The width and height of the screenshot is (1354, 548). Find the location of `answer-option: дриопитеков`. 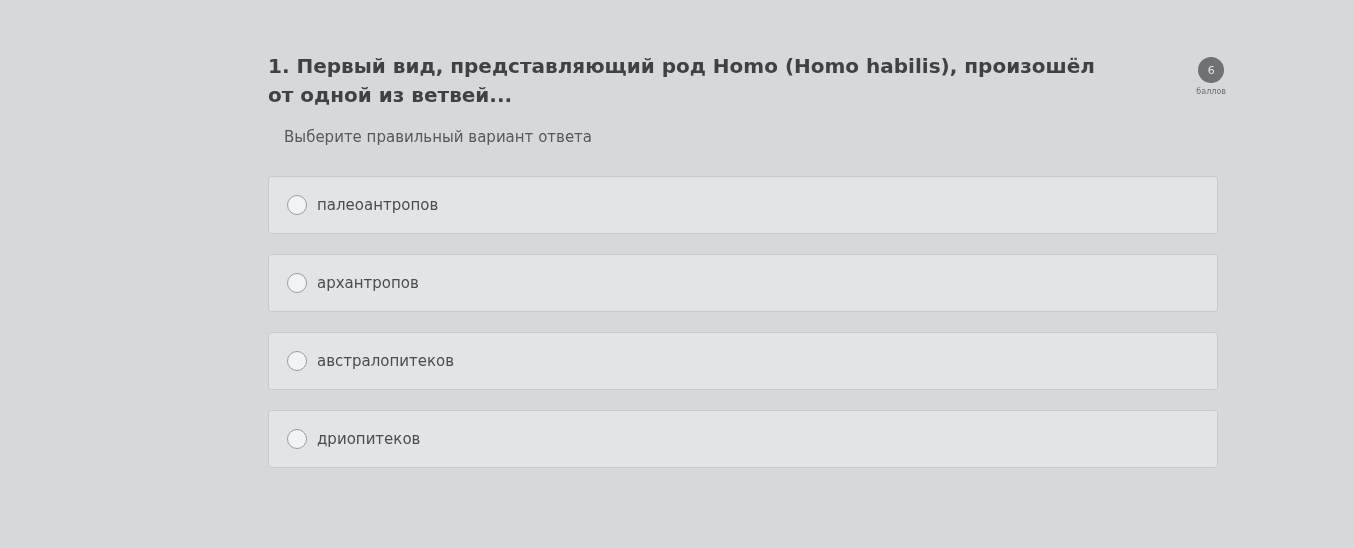

answer-option: дриопитеков is located at coordinates (743, 439).